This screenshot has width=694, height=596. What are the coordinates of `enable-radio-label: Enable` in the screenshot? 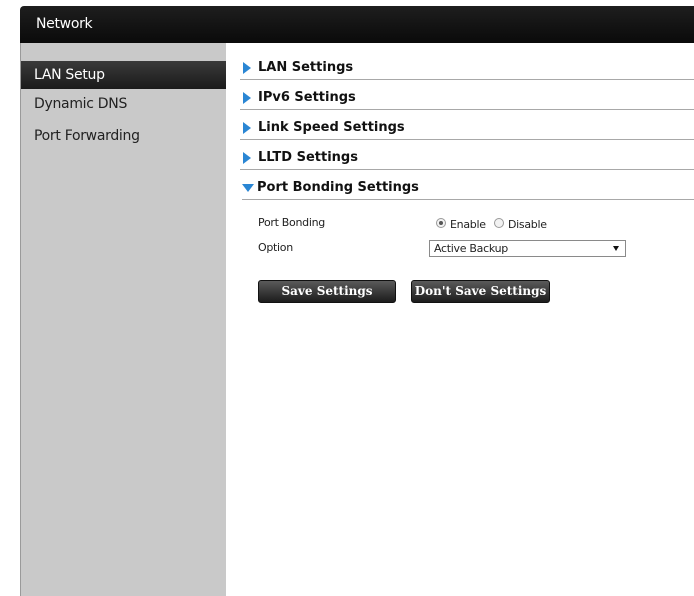 It's located at (468, 224).